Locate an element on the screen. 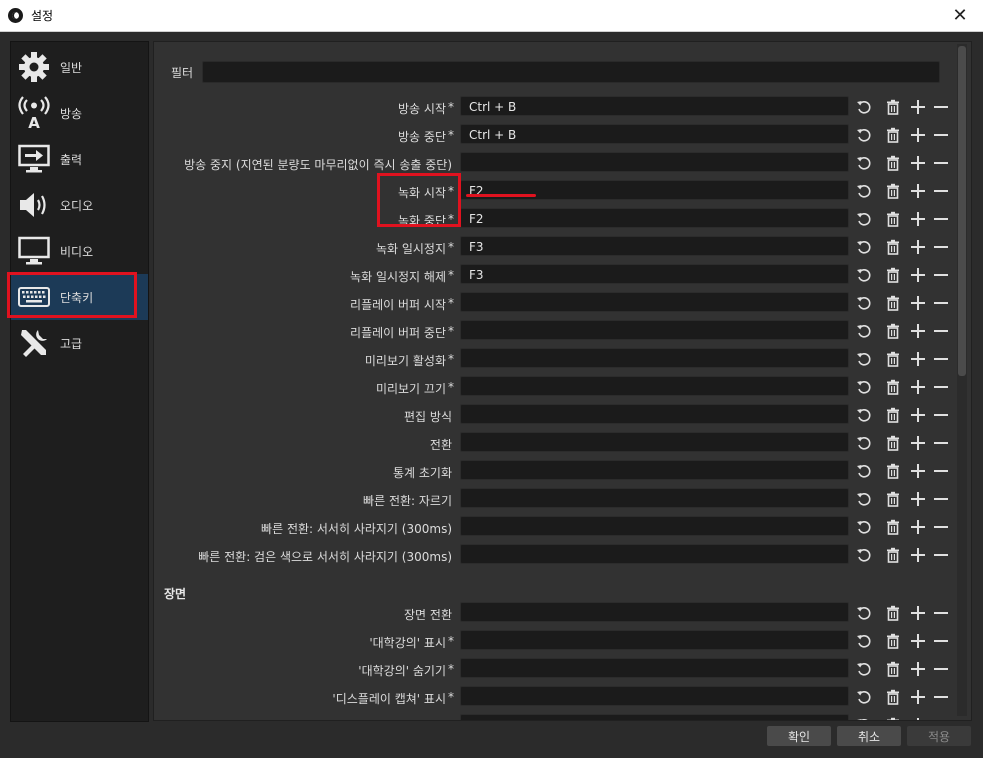 Image resolution: width=983 pixels, height=758 pixels. scrollbar-thumb is located at coordinates (962, 211).